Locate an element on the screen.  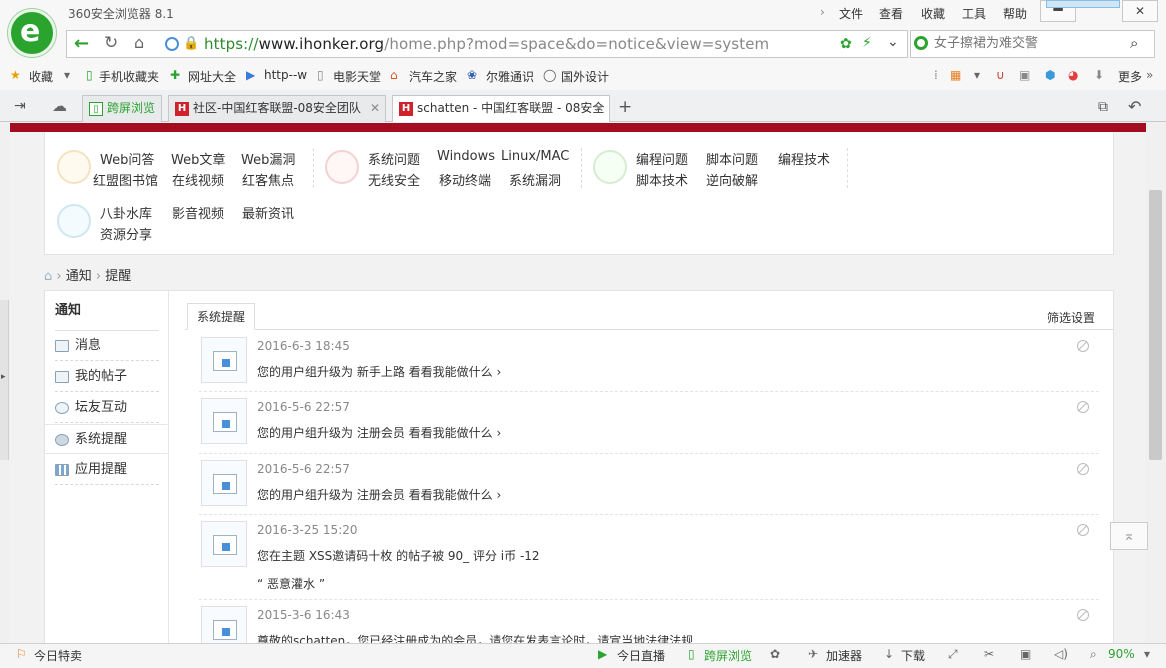
download-tool-icon: ⬇ is located at coordinates (1099, 75).